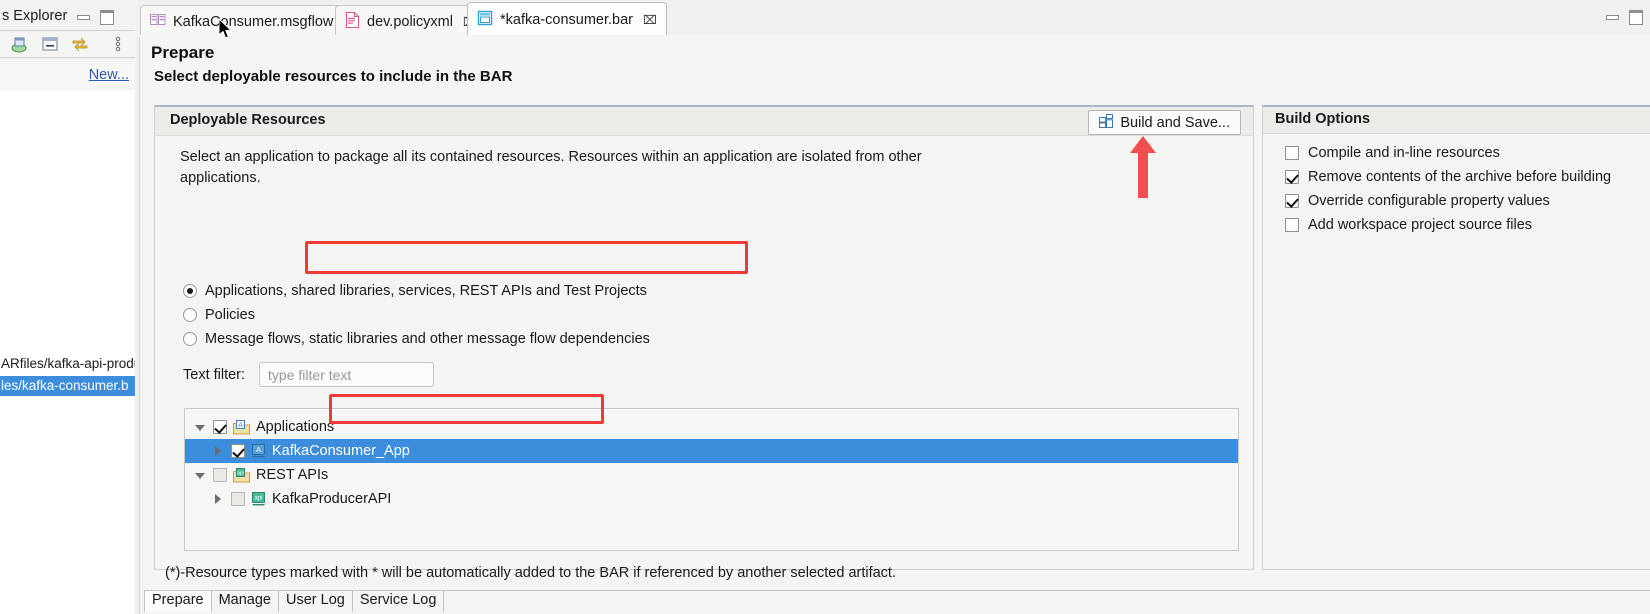  What do you see at coordinates (253, 21) in the screenshot?
I see `tab-label: KafkaConsumer.msgflow` at bounding box center [253, 21].